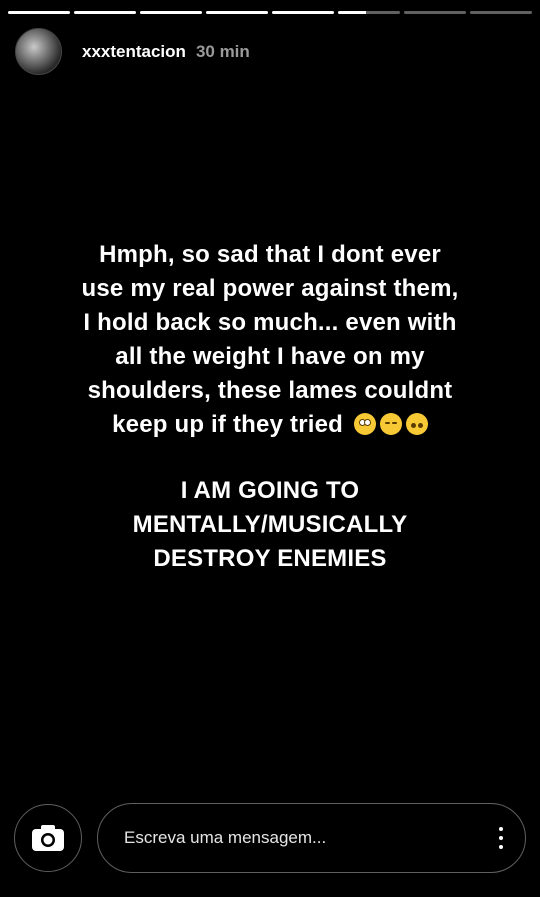  Describe the element at coordinates (501, 838) in the screenshot. I see `more-vertical-icon` at that location.